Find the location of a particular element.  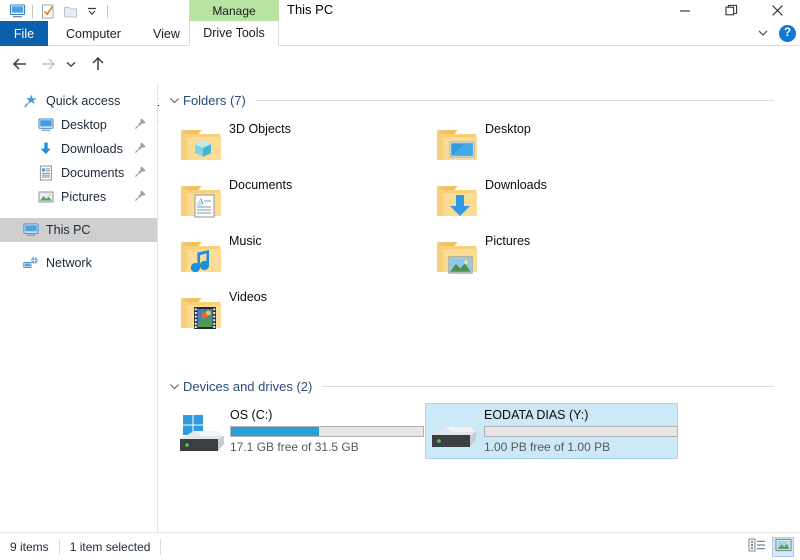

sidebar-item-pictures: Pictures is located at coordinates (78, 197).